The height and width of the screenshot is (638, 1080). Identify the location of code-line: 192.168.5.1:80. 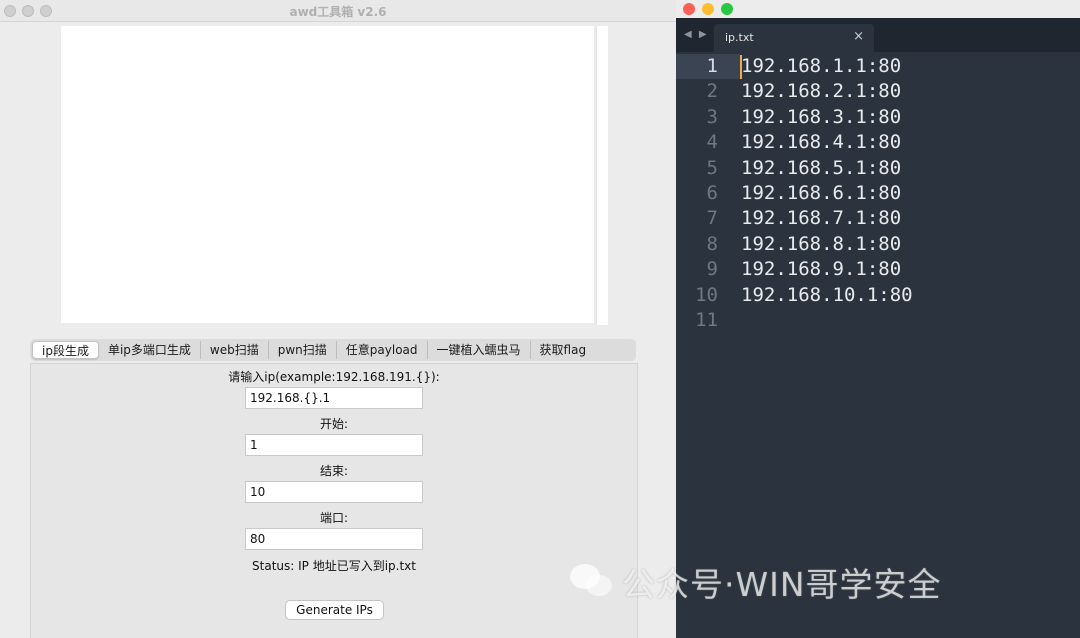
(821, 168).